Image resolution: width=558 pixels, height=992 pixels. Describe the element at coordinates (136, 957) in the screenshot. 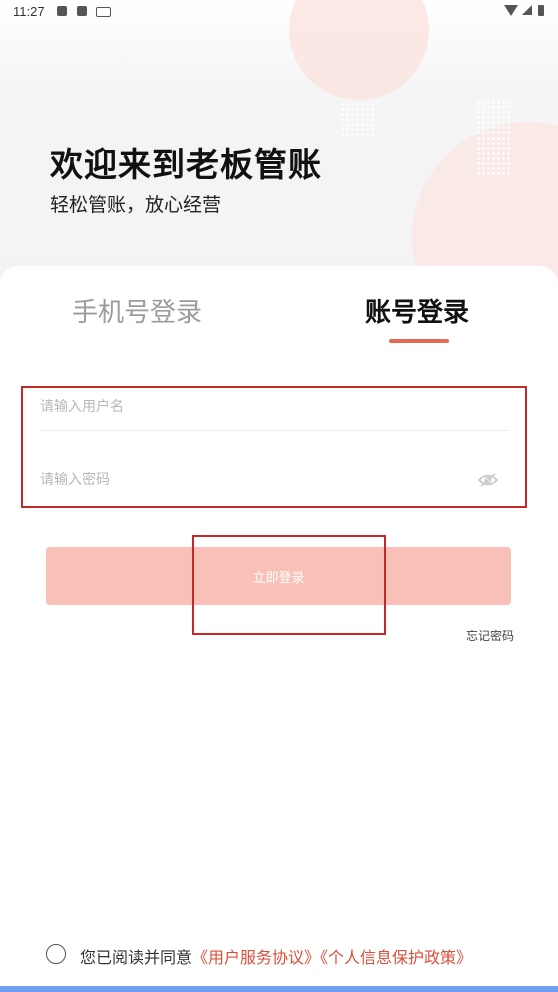

I see `agreement-prefix: 您已阅读并同意` at that location.